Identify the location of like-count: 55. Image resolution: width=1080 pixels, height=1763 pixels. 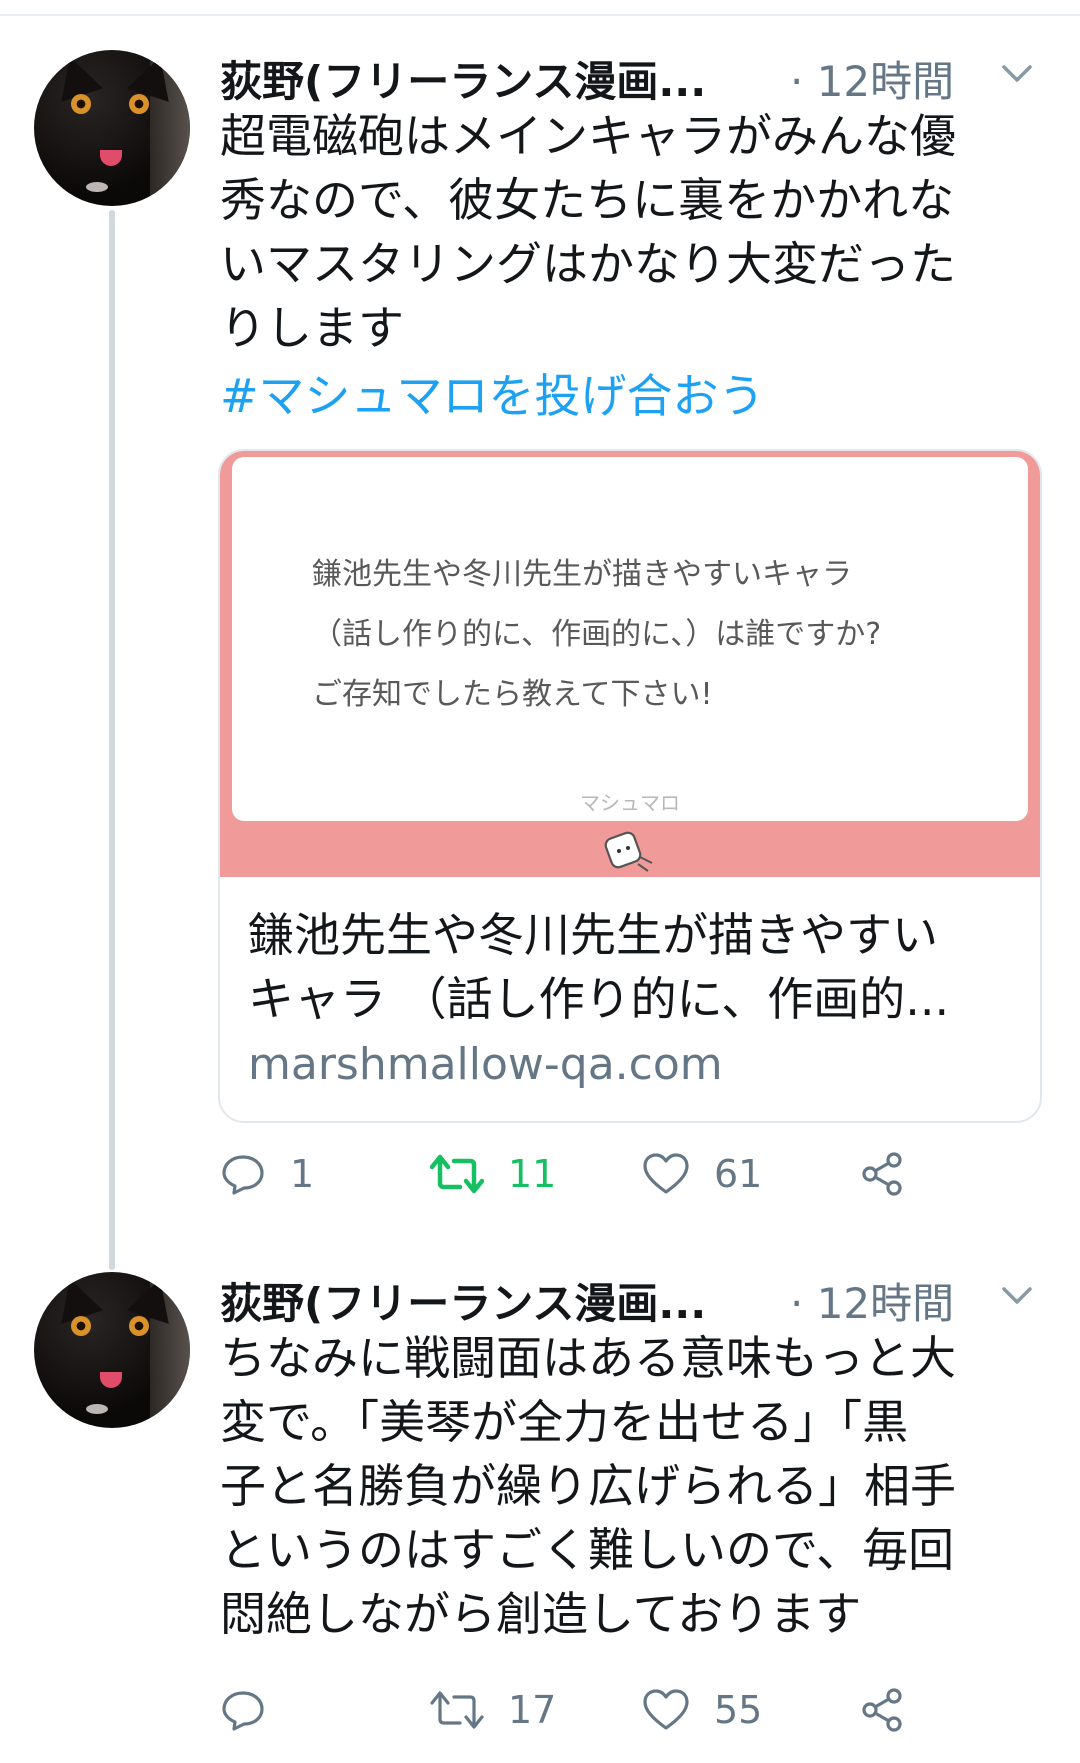
(738, 1710).